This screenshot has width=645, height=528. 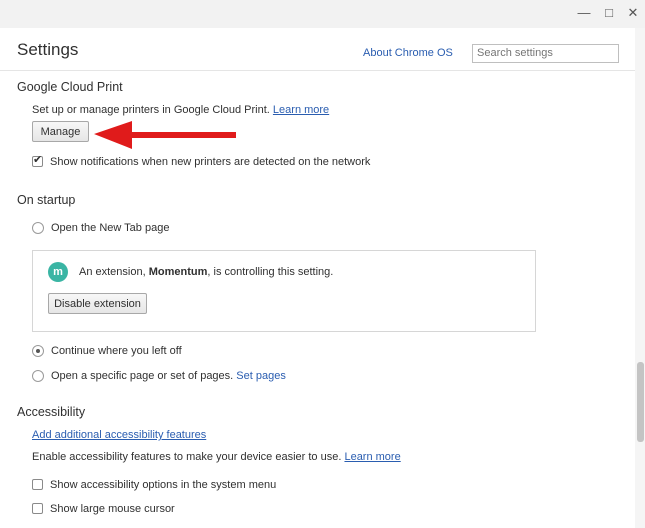 I want to click on disable-extension-button: Disable extension, so click(x=97, y=303).